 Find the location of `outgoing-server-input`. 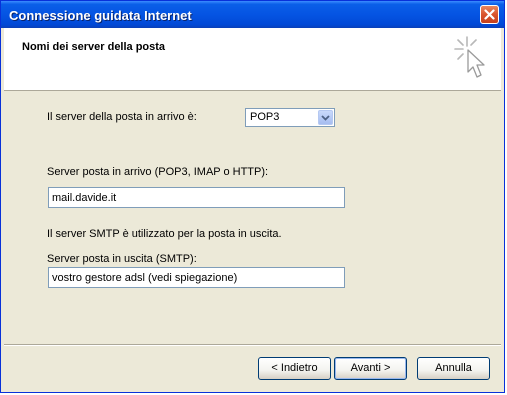

outgoing-server-input is located at coordinates (196, 277).